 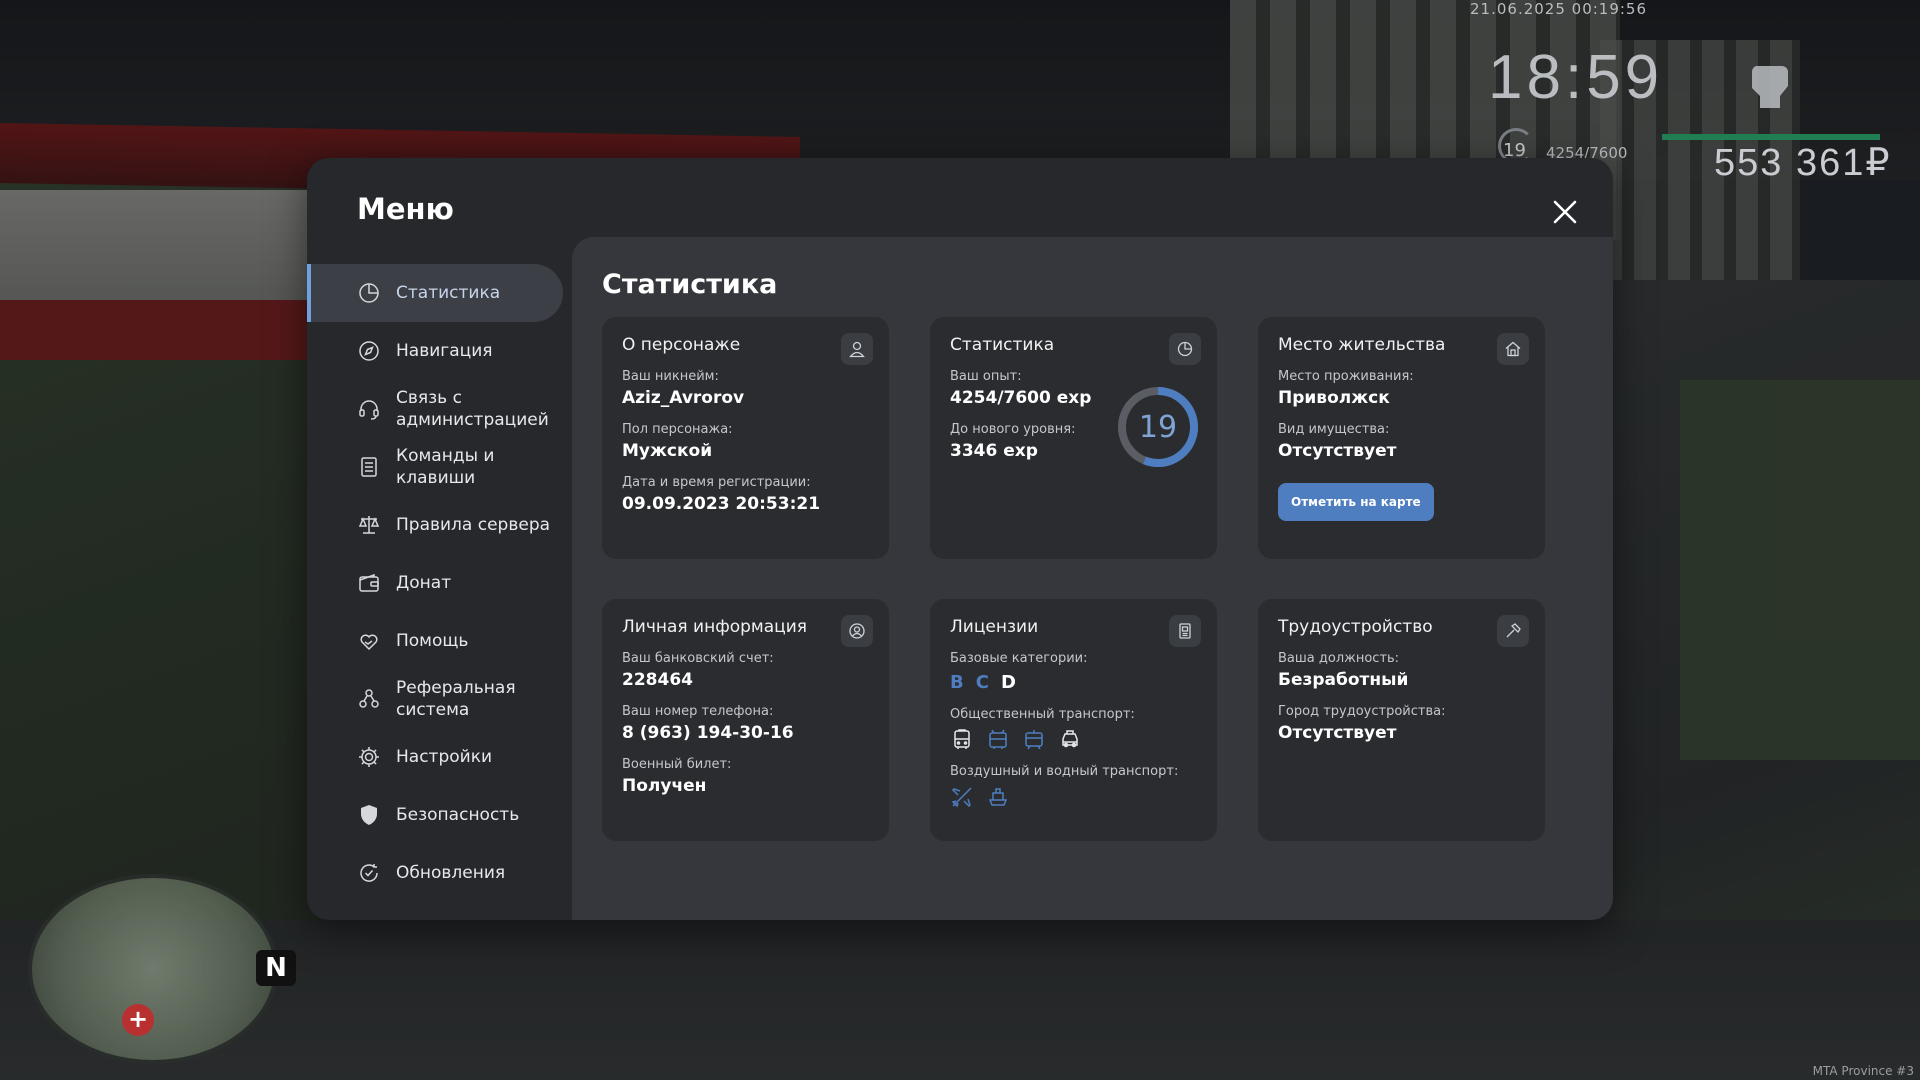 I want to click on employment-city-value: Отсутствует, so click(x=1337, y=733).